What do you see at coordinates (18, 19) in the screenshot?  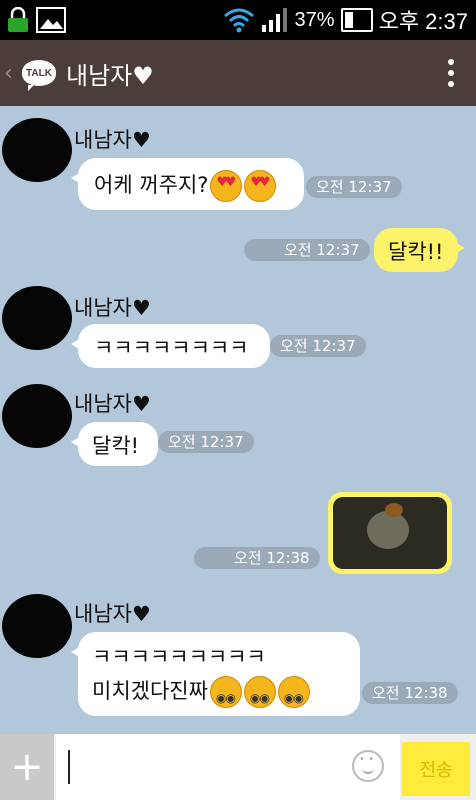 I see `lock-icon` at bounding box center [18, 19].